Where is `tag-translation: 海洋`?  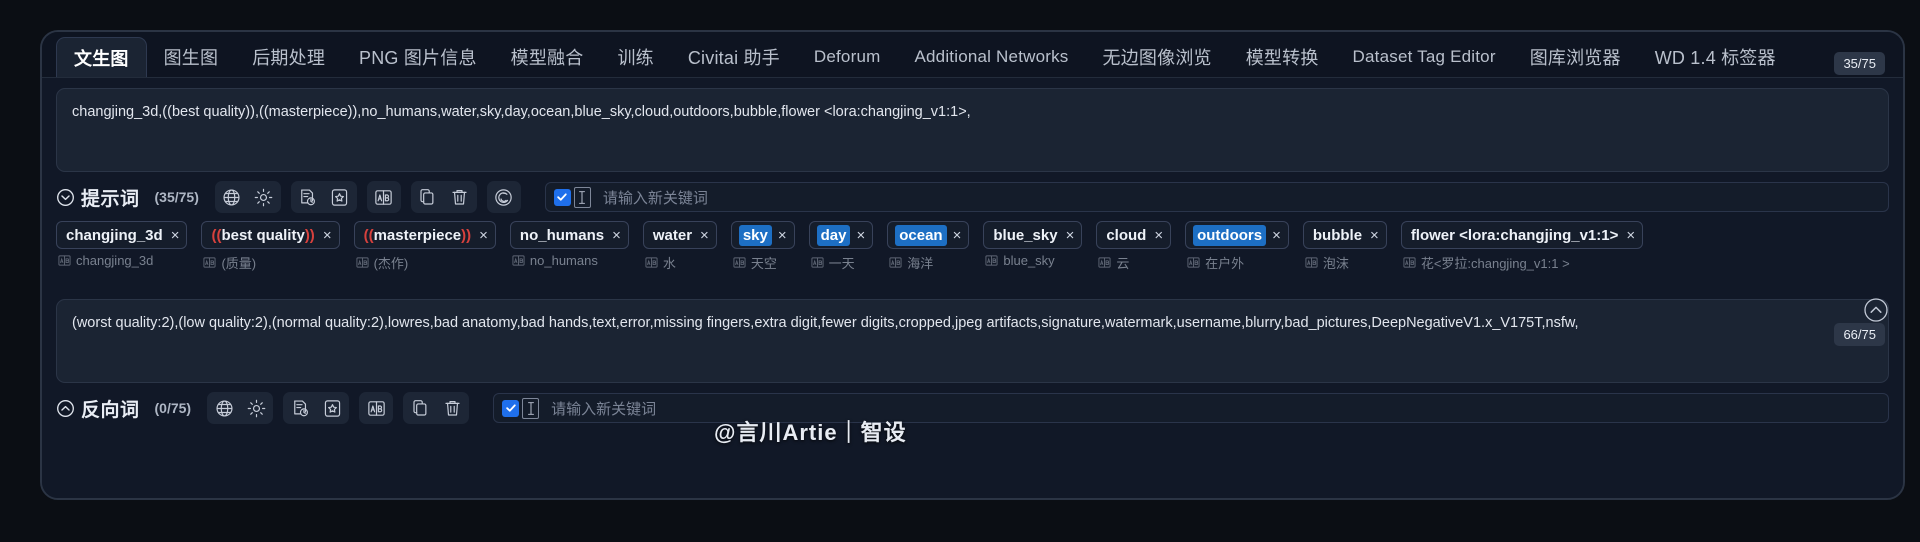 tag-translation: 海洋 is located at coordinates (920, 263).